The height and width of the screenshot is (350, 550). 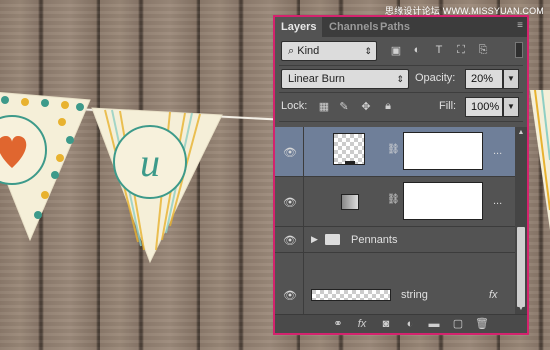 What do you see at coordinates (511, 107) in the screenshot?
I see `fill-dropdown-arrow: ▼` at bounding box center [511, 107].